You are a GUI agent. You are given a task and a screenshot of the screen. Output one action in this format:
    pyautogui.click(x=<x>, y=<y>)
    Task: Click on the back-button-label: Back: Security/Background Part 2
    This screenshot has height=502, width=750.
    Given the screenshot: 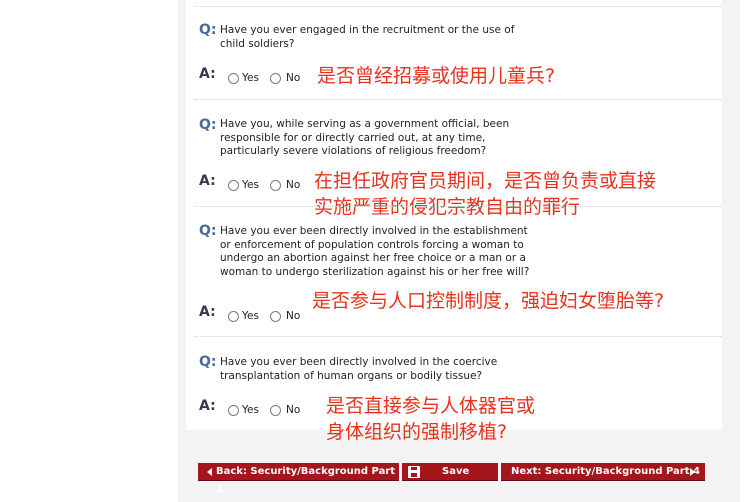 What is the action you would take?
    pyautogui.click(x=306, y=480)
    